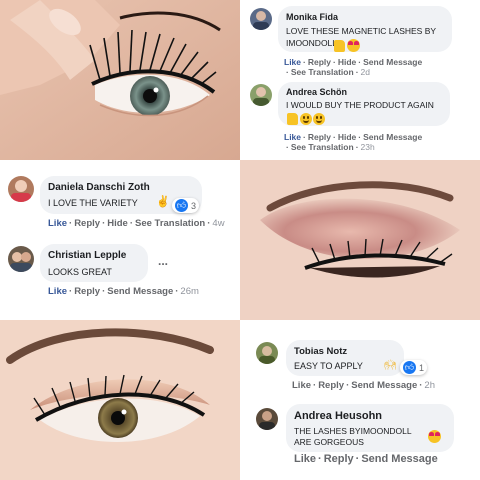 The width and height of the screenshot is (480, 480). What do you see at coordinates (87, 255) in the screenshot?
I see `comment-author: Christian Lepple` at bounding box center [87, 255].